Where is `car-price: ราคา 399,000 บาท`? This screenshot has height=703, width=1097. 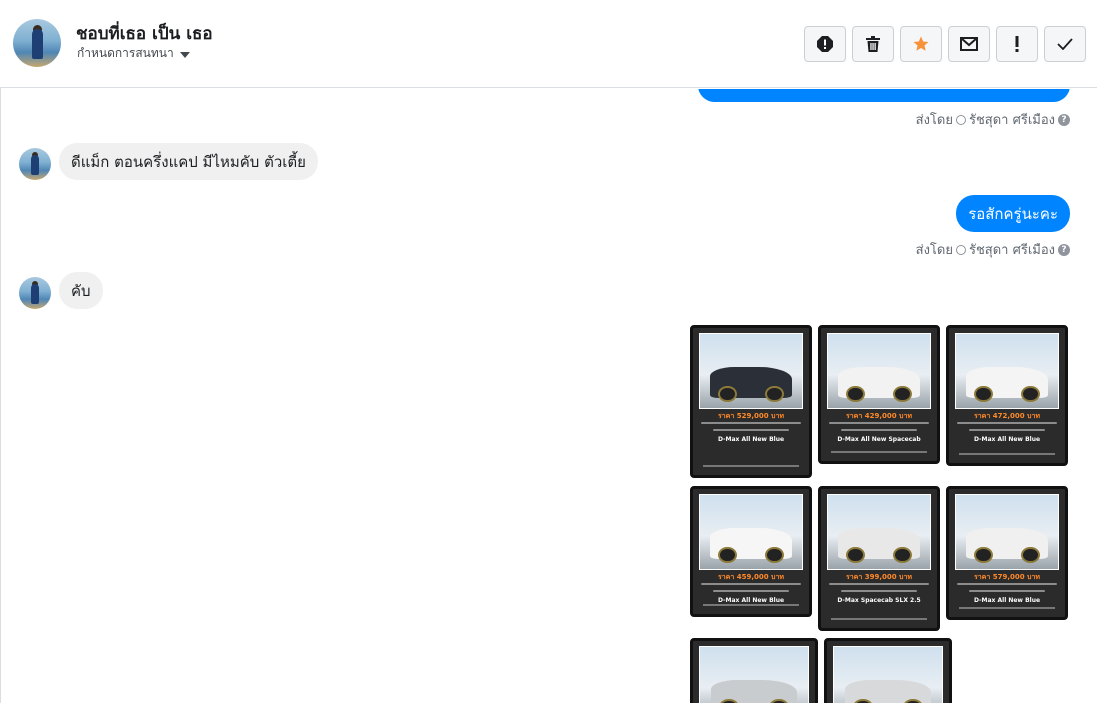
car-price: ราคา 399,000 บาท is located at coordinates (879, 577).